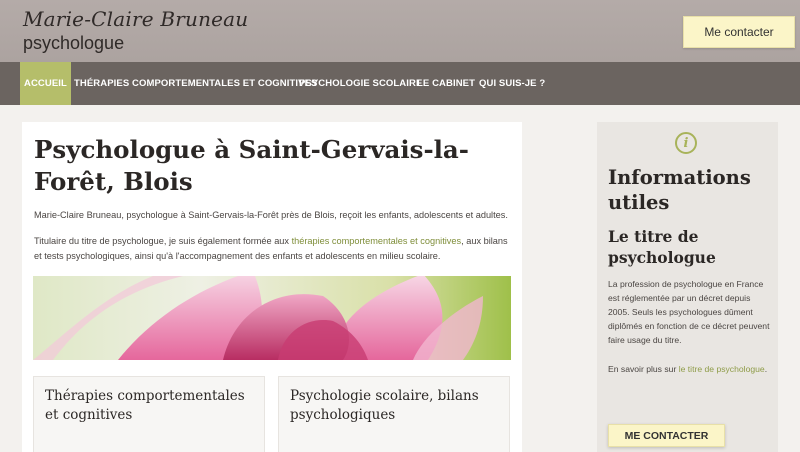  What do you see at coordinates (195, 83) in the screenshot?
I see `nav-item-therapies: THÉRAPIES COMPORTEMENTALES ET COGNITIVES` at bounding box center [195, 83].